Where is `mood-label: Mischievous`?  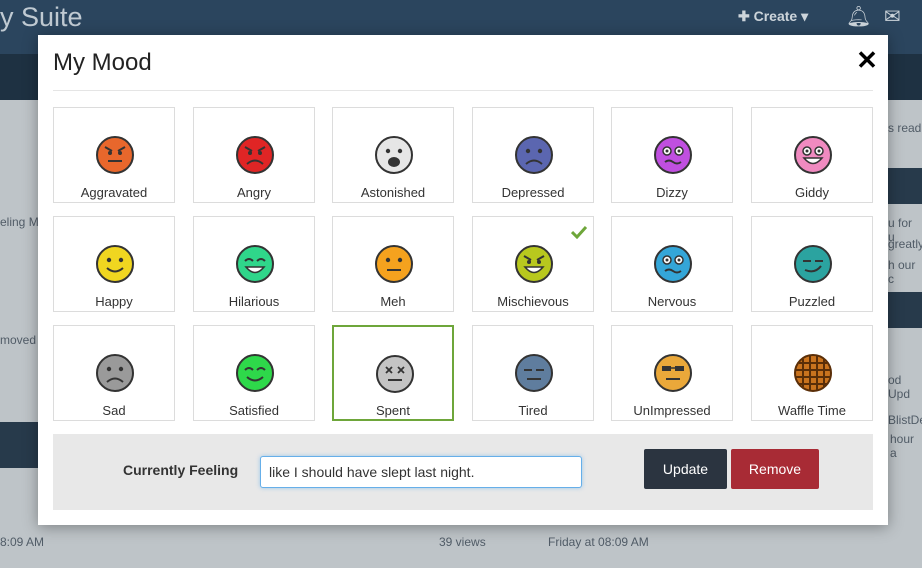
mood-label: Mischievous is located at coordinates (533, 301).